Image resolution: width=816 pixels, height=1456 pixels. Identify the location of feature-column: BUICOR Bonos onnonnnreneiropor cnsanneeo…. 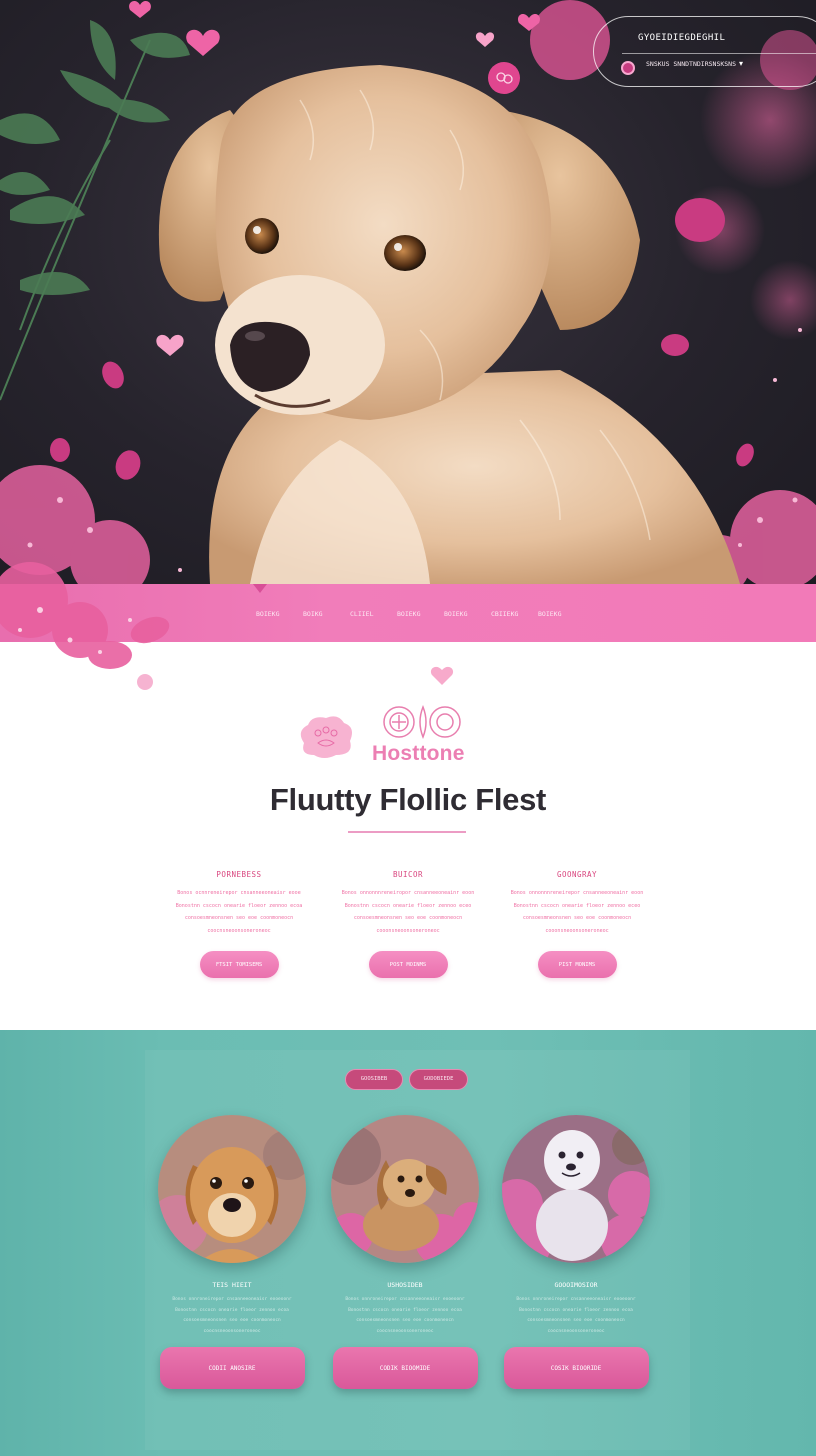
(408, 924).